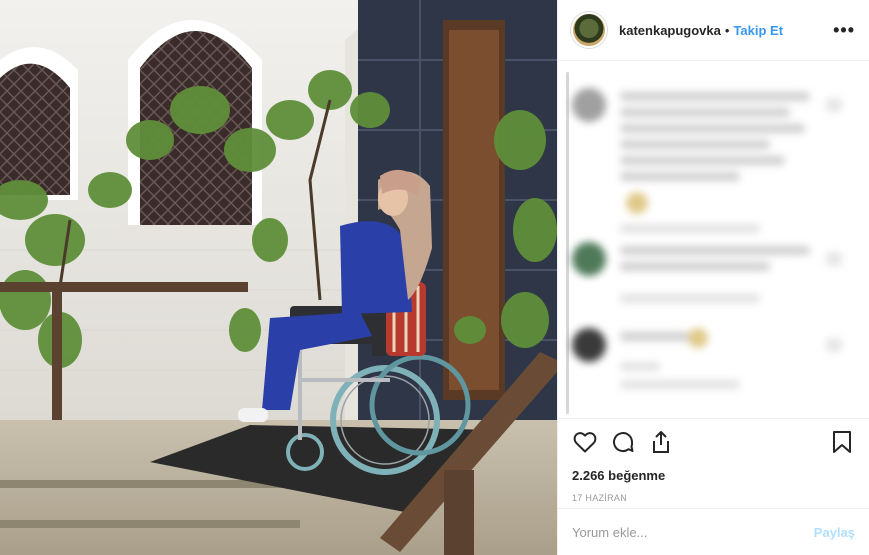 The image size is (869, 555). Describe the element at coordinates (713, 498) in the screenshot. I see `post-date: 17 HAZİRAN` at that location.